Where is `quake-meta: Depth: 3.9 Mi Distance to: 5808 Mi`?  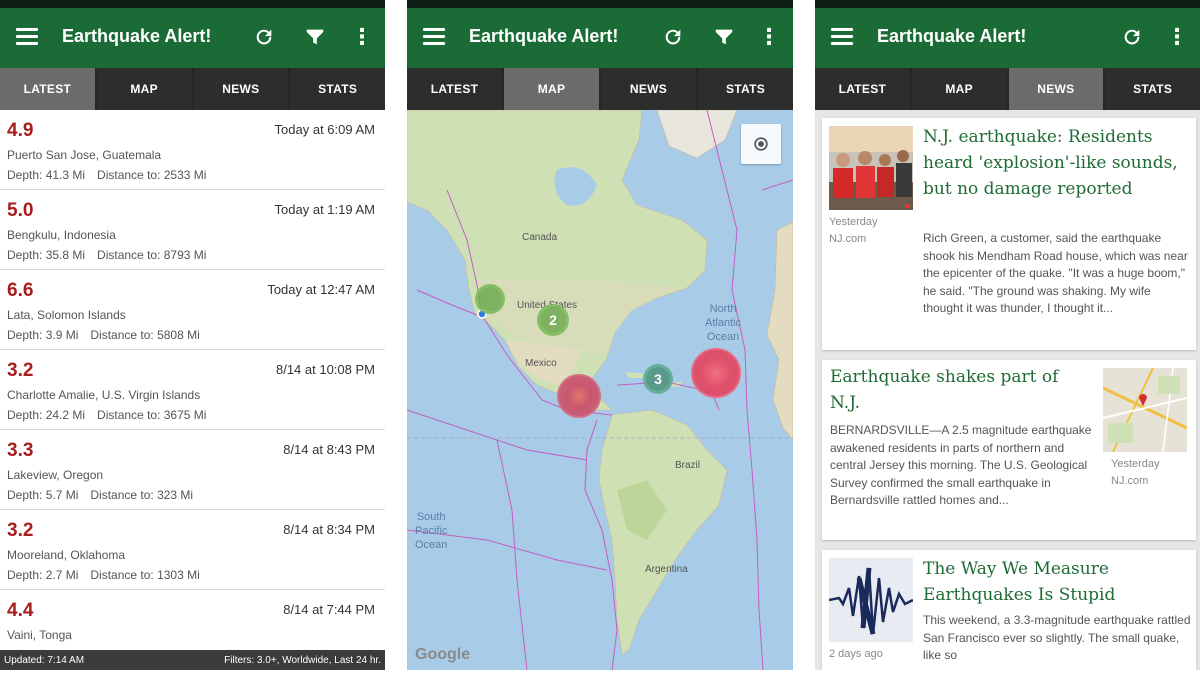
quake-meta: Depth: 3.9 Mi Distance to: 5808 Mi is located at coordinates (103, 335).